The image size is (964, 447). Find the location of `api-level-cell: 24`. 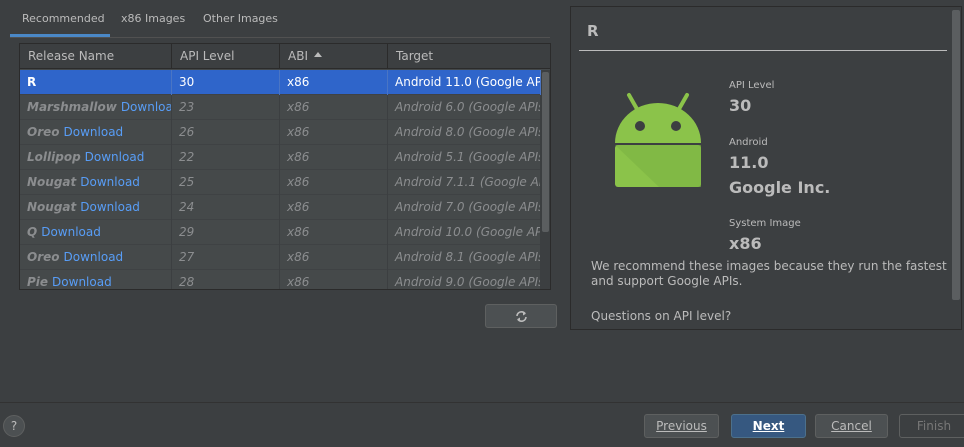

api-level-cell: 24 is located at coordinates (226, 207).